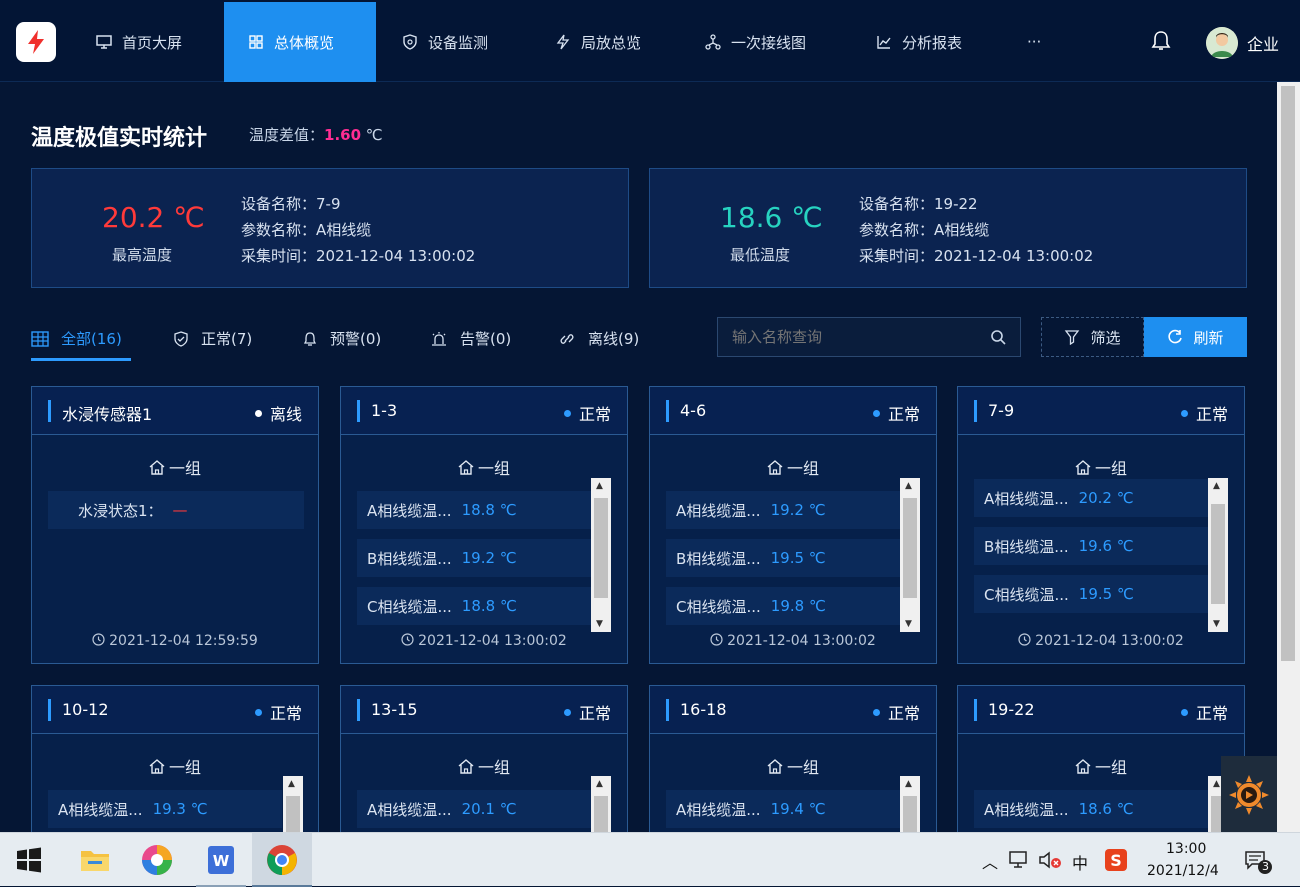 This screenshot has width=1300, height=887. What do you see at coordinates (282, 860) in the screenshot?
I see `chrome-icon` at bounding box center [282, 860].